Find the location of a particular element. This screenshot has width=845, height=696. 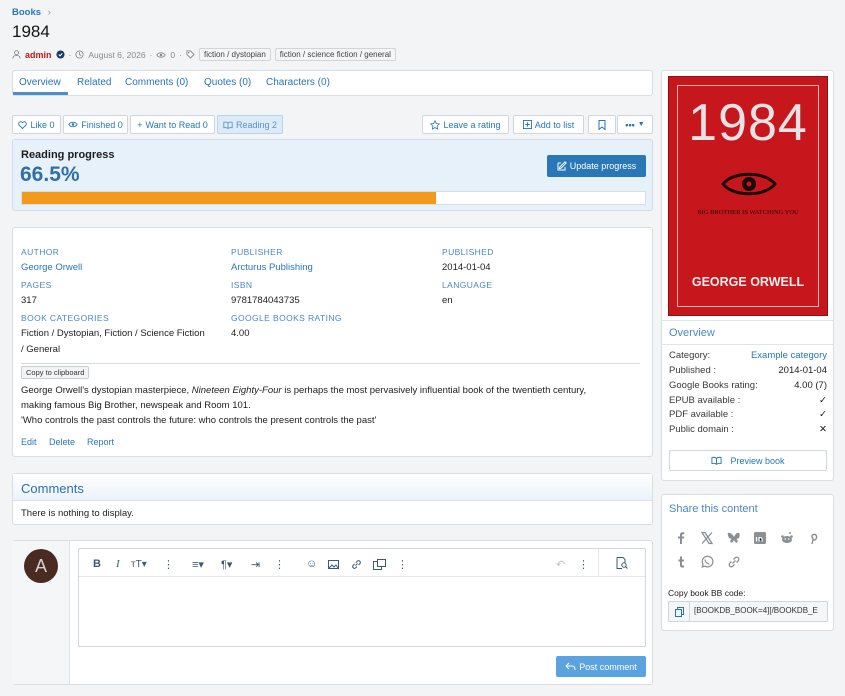

author-value-link: George Orwell is located at coordinates (51, 267).